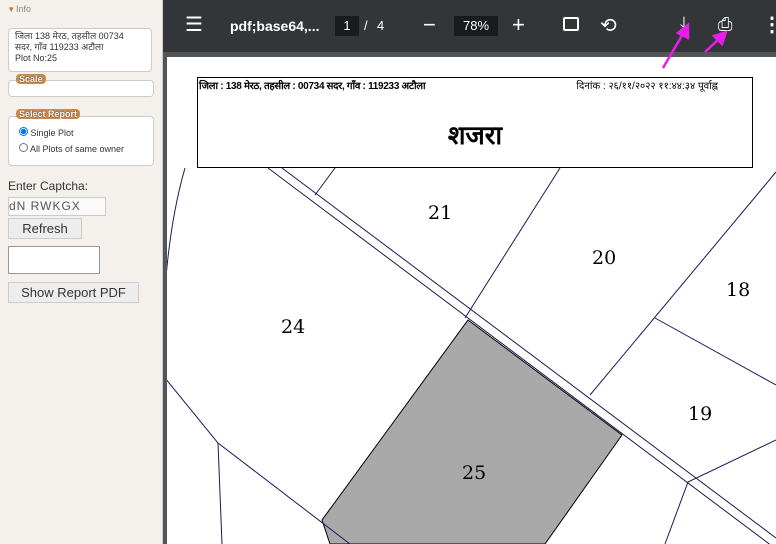 Image resolution: width=776 pixels, height=544 pixels. Describe the element at coordinates (69, 36) in the screenshot. I see `info-line: जिला 138 मेरठ, तहसील 00734` at that location.